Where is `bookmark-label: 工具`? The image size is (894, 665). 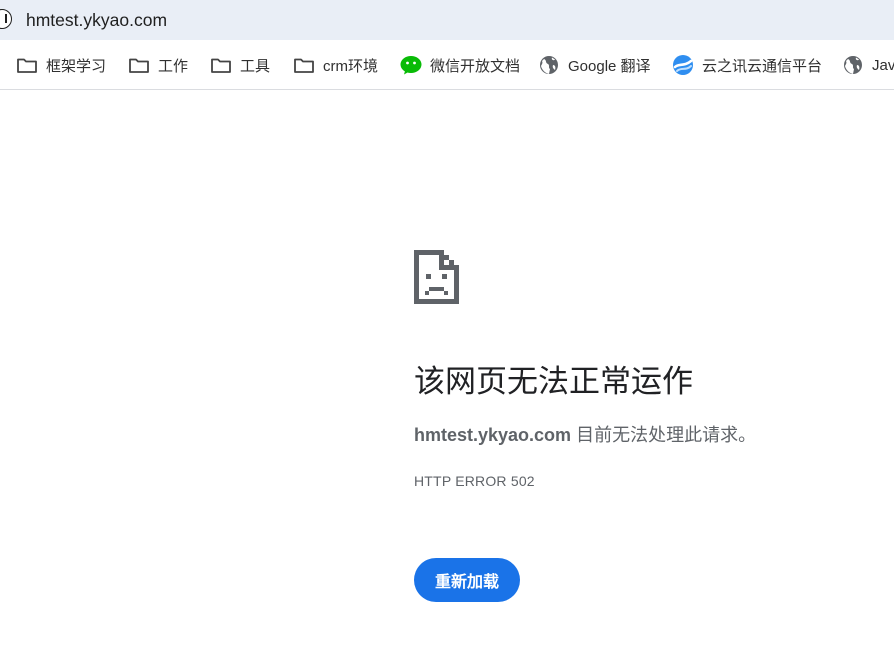 bookmark-label: 工具 is located at coordinates (255, 66).